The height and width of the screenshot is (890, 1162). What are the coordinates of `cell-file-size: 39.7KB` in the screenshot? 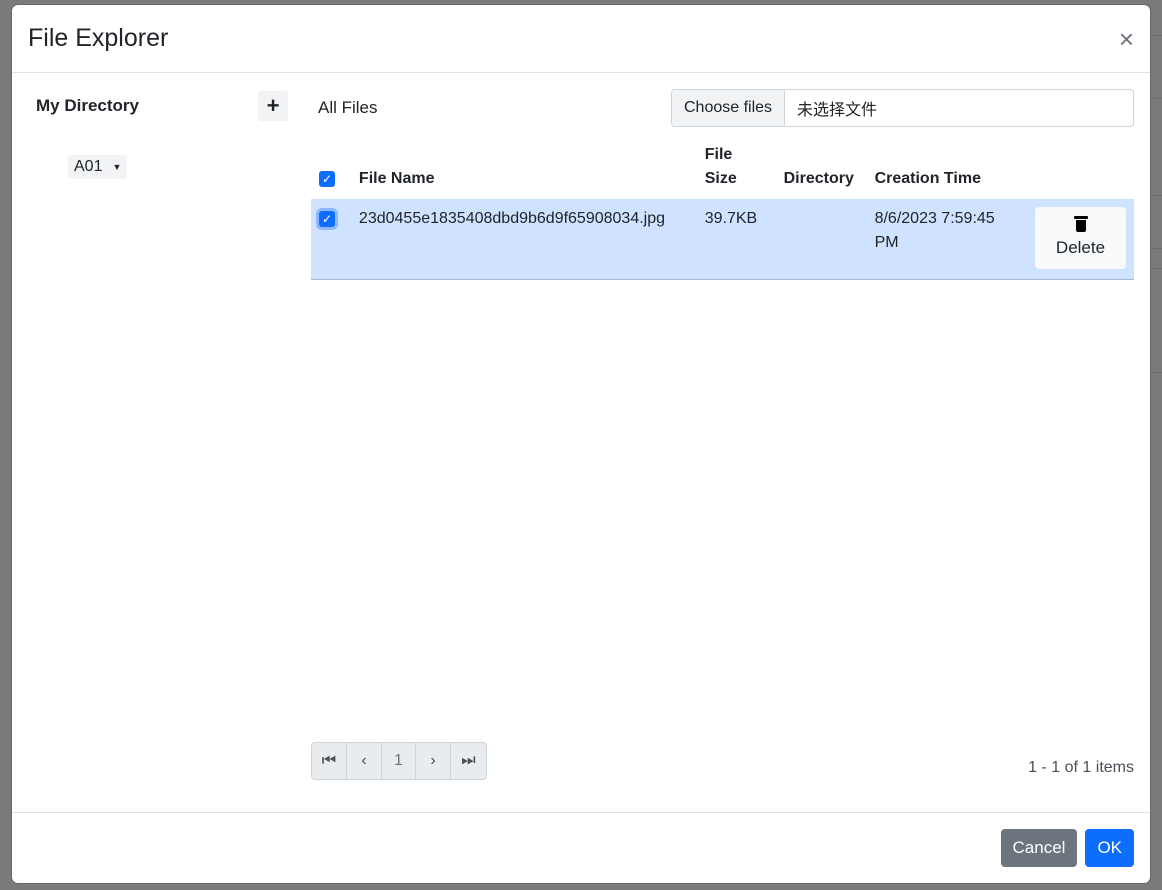 It's located at (736, 239).